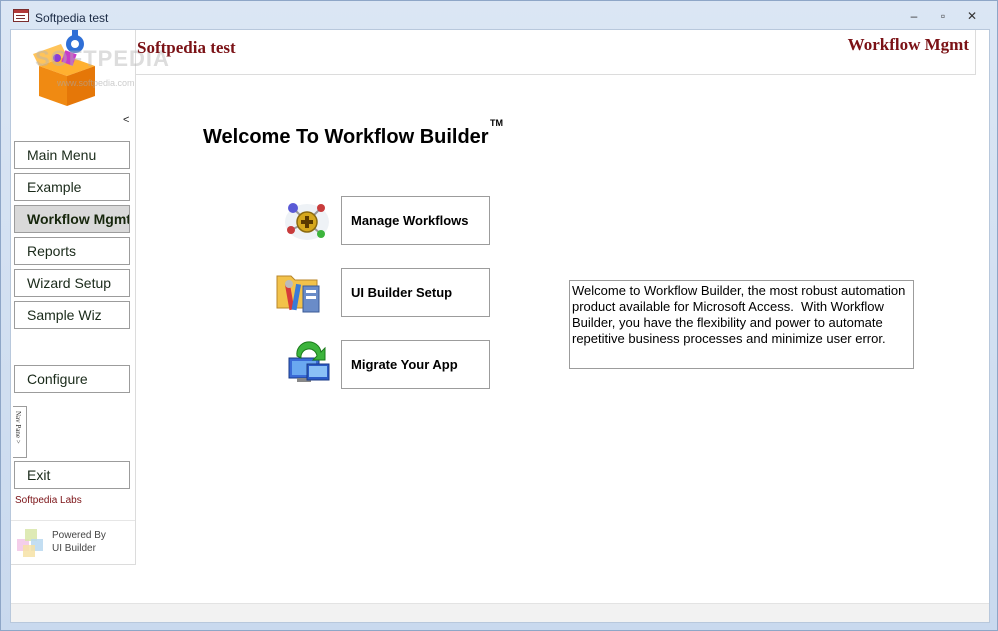  What do you see at coordinates (18, 427) in the screenshot?
I see `nav-pane-tab-label: Nav Pane >` at bounding box center [18, 427].